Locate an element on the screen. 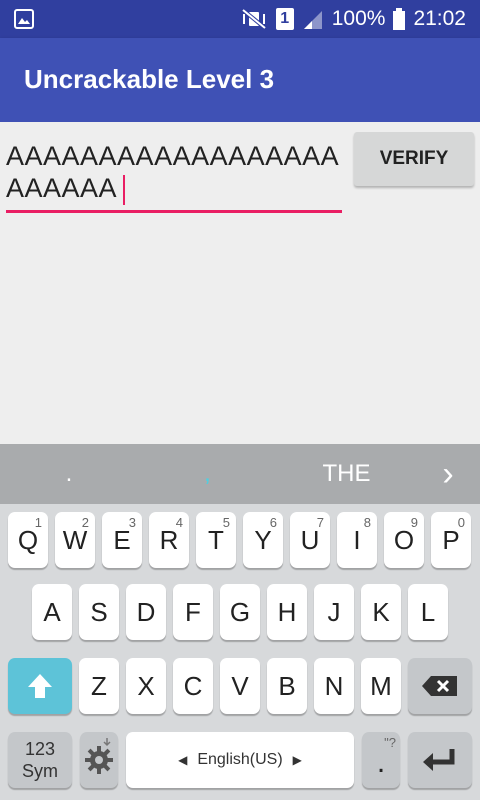  key-s: S is located at coordinates (99, 612).